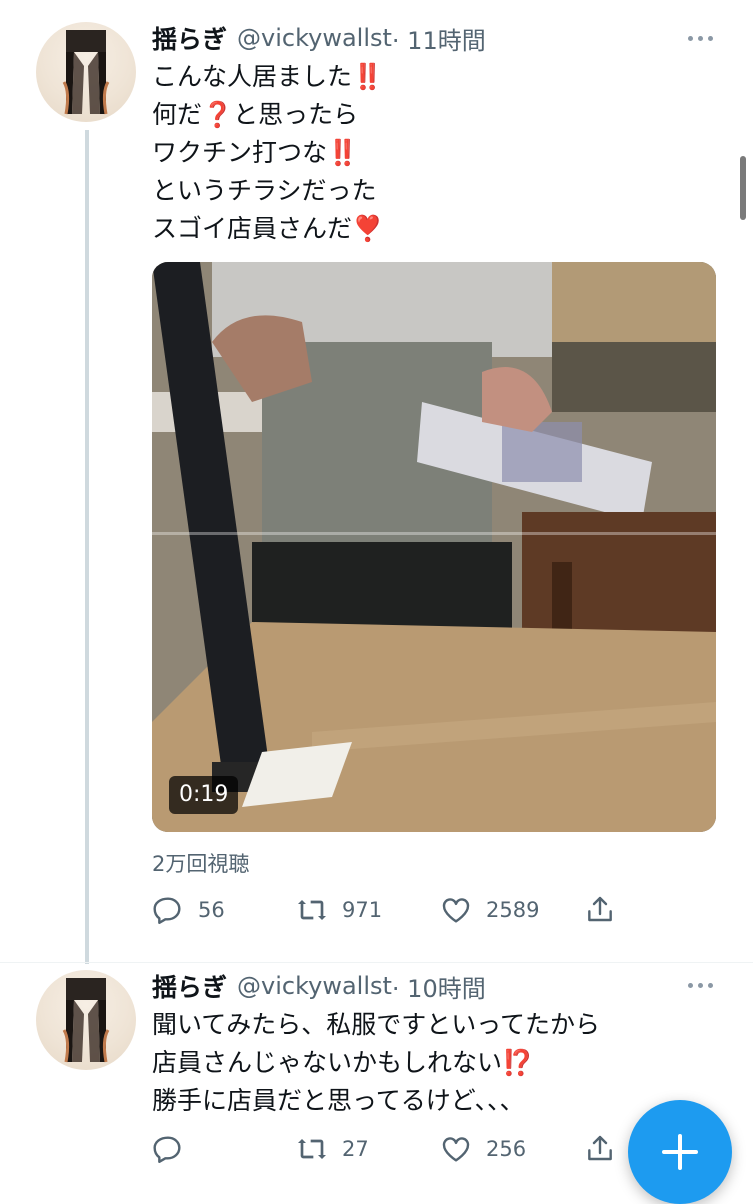  Describe the element at coordinates (338, 1100) in the screenshot. I see `tweet-line: 勝手に店員だと思ってるけど、、、` at that location.